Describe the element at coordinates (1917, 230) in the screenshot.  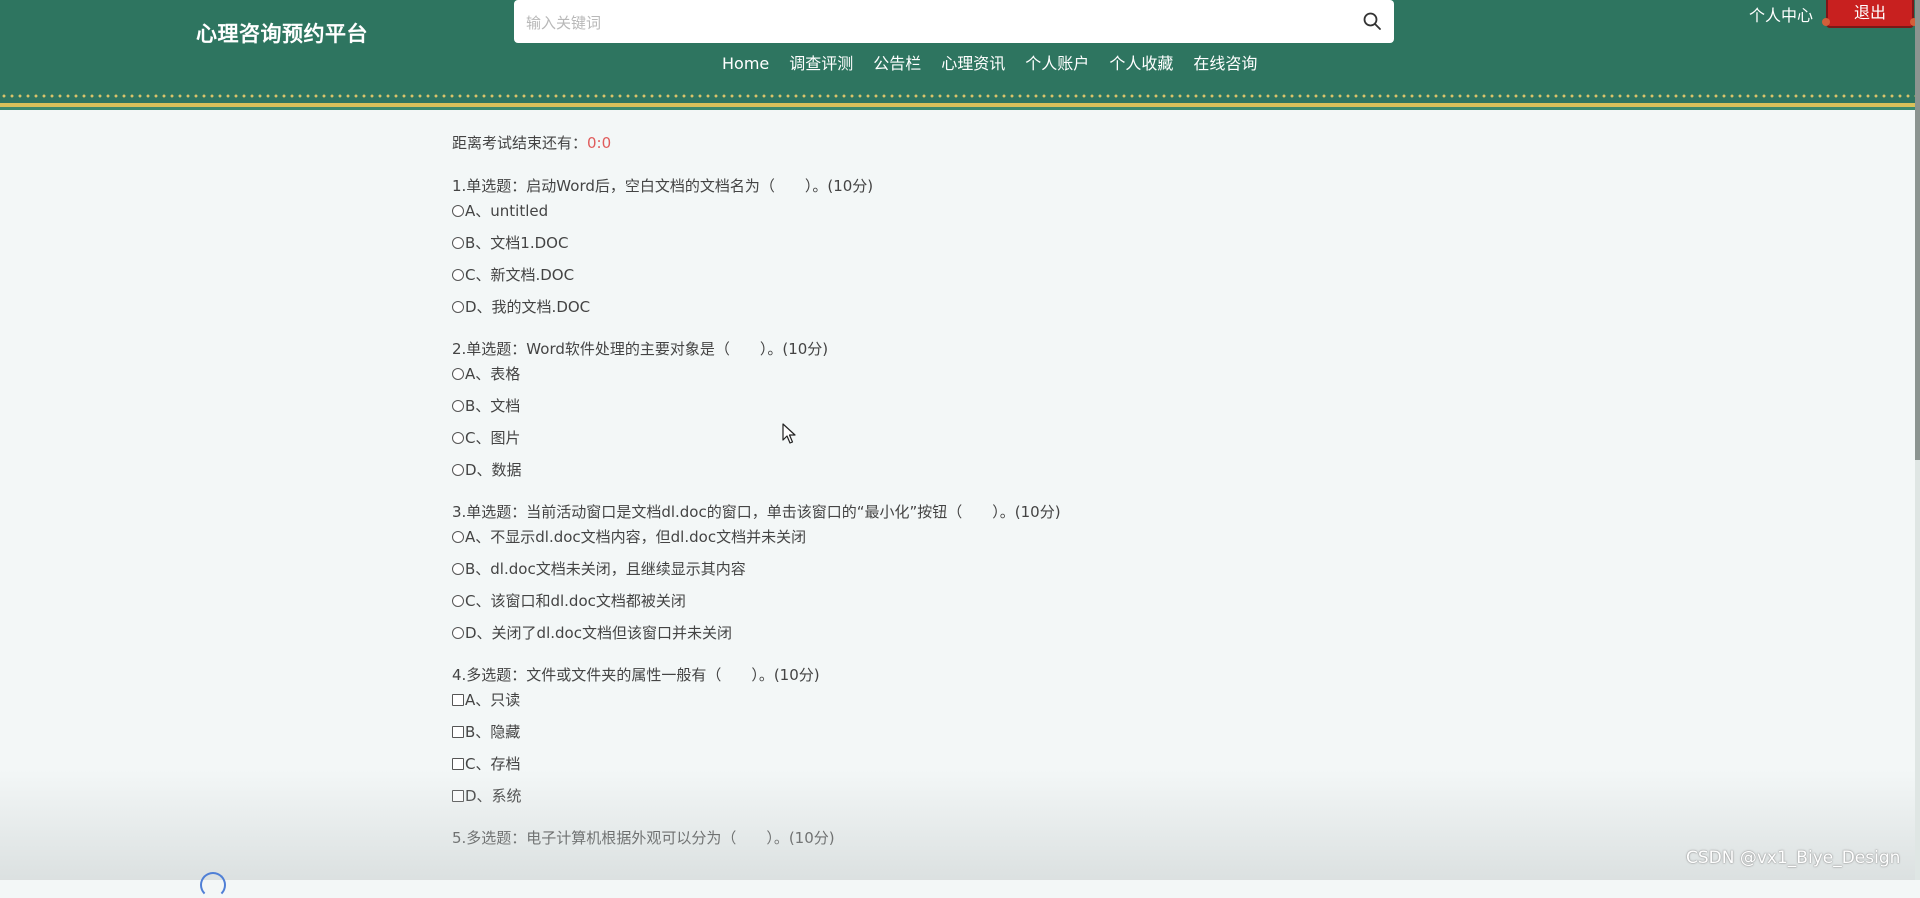
I see `scrollbar-thumb` at that location.